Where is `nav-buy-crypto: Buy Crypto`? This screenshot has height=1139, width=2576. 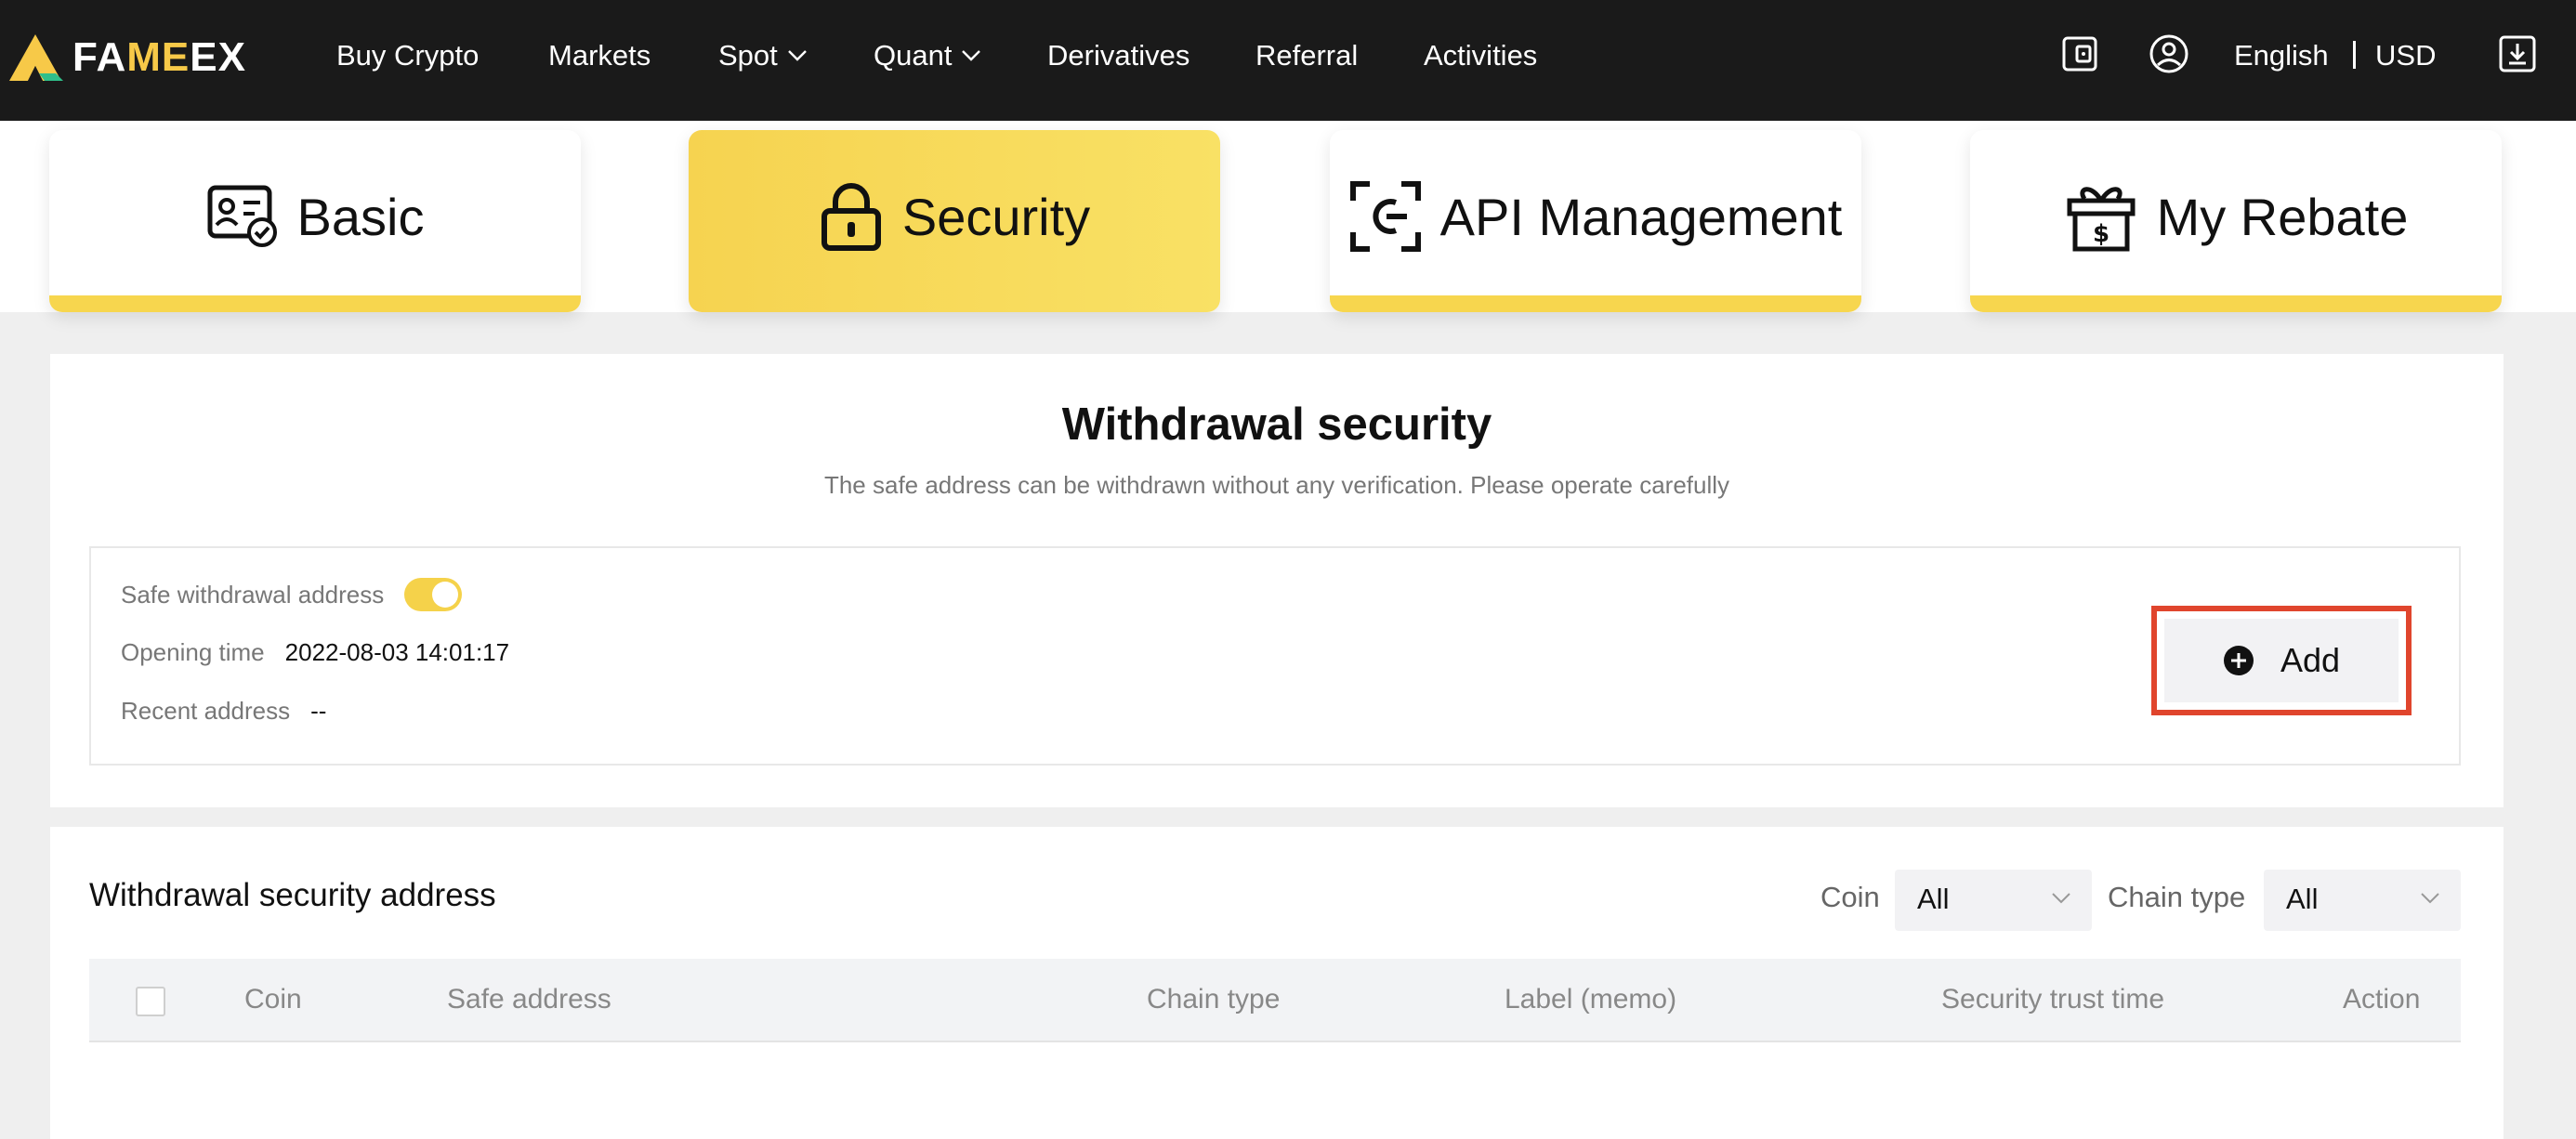 nav-buy-crypto: Buy Crypto is located at coordinates (407, 55).